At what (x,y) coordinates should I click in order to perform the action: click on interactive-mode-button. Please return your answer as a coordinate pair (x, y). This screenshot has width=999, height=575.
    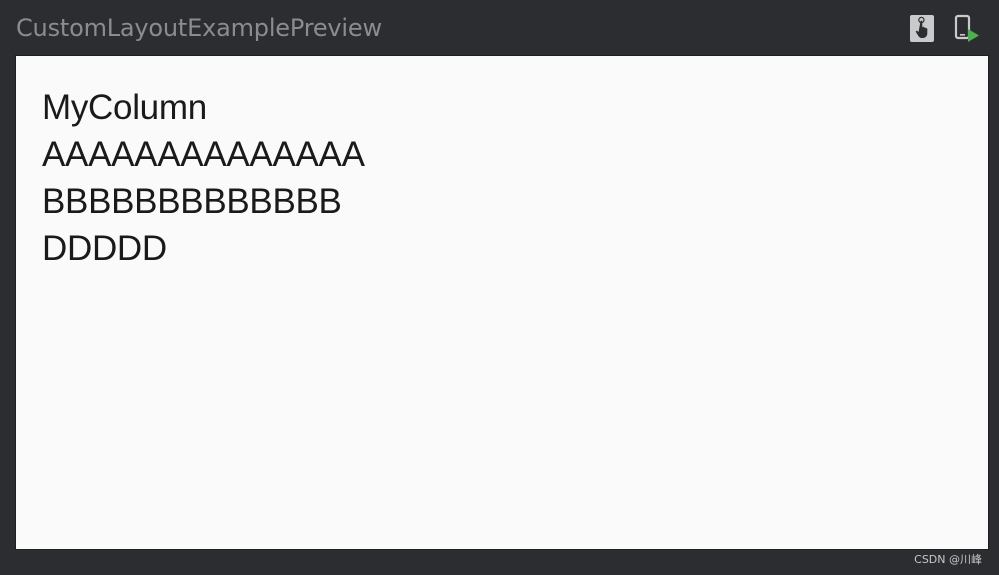
    Looking at the image, I should click on (922, 28).